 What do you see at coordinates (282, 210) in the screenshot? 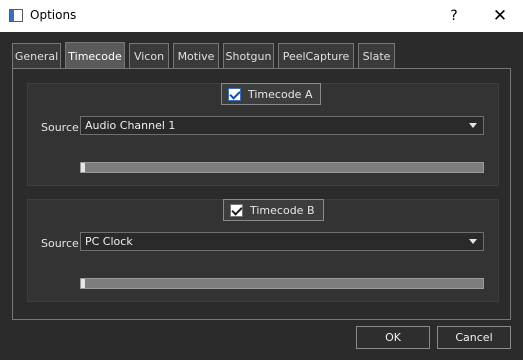
I see `timecode-b-label: Timecode B` at bounding box center [282, 210].